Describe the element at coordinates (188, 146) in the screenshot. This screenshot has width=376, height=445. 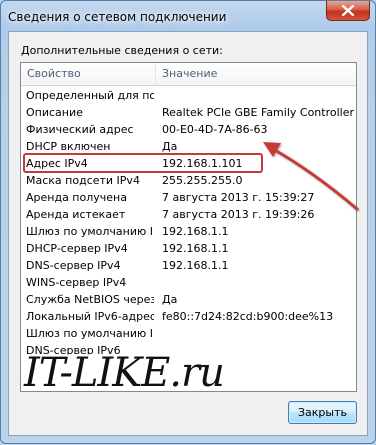
I see `list-row: DHCP включен Да` at that location.